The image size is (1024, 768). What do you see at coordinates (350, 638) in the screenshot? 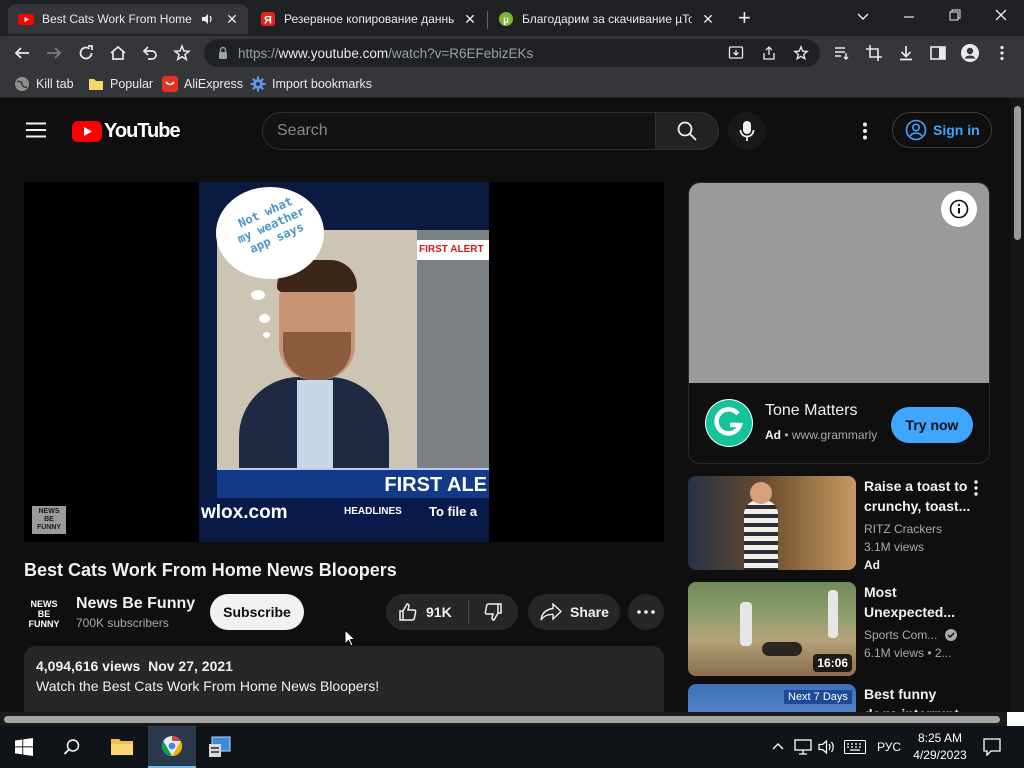
I see `mouse-cursor-icon` at bounding box center [350, 638].